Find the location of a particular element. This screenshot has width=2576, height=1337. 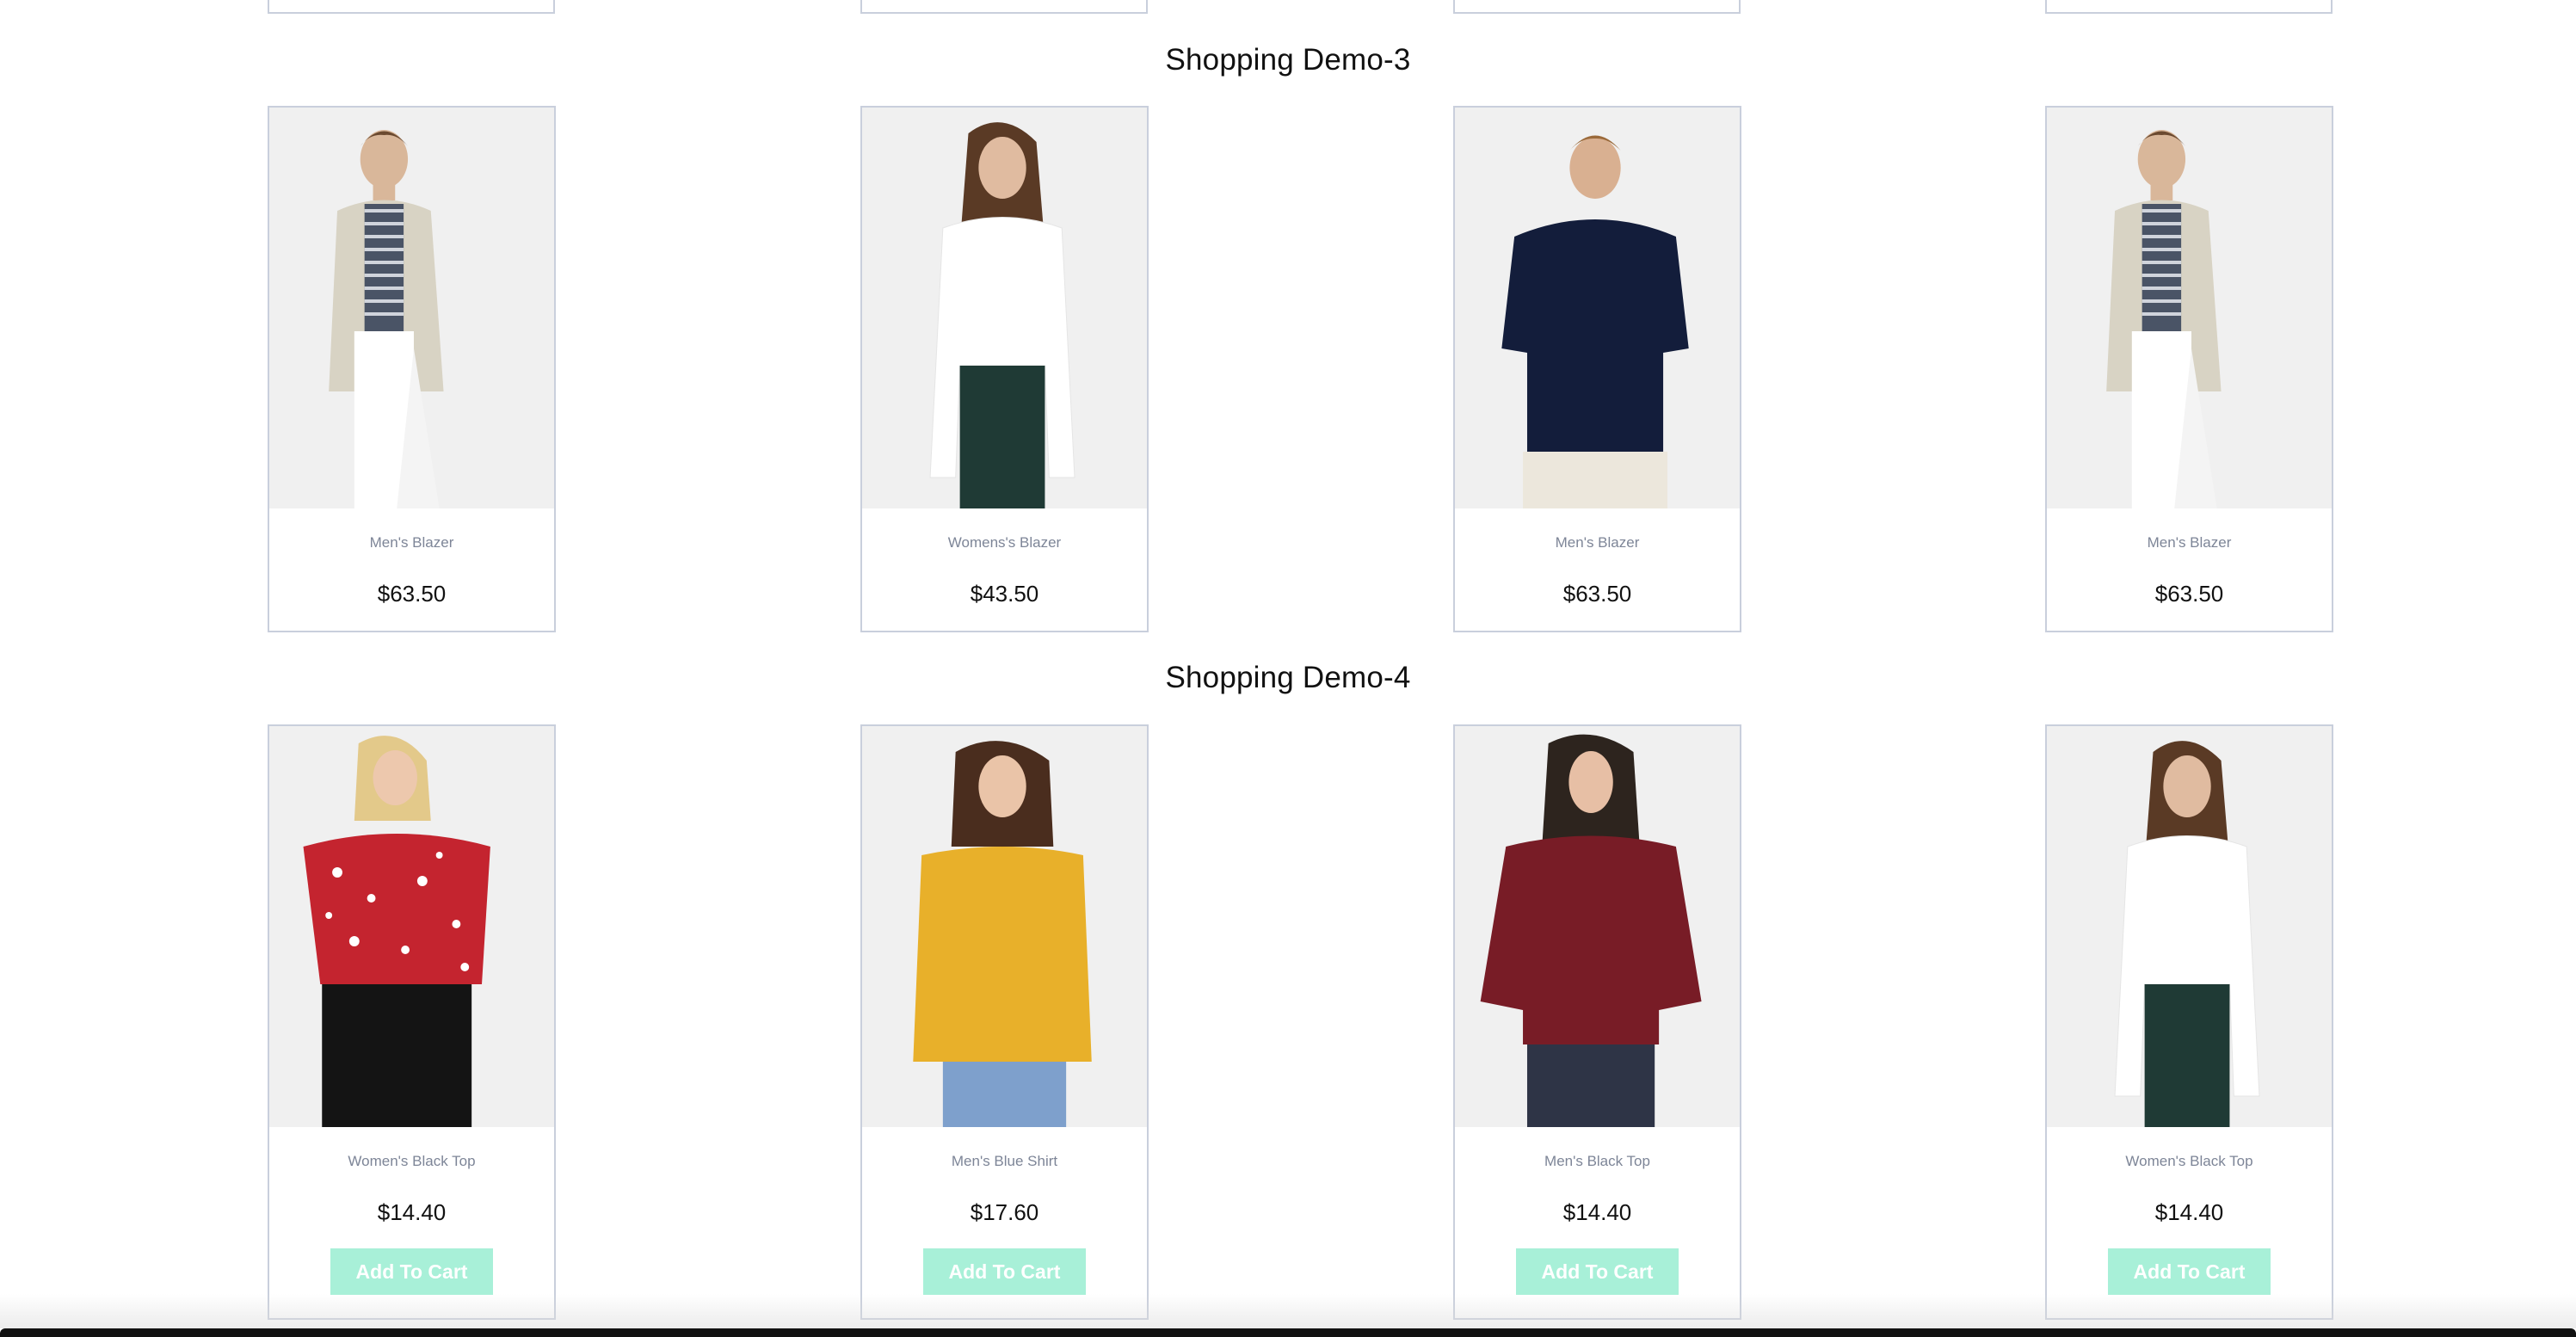

screen-bezel is located at coordinates (1288, 1332).